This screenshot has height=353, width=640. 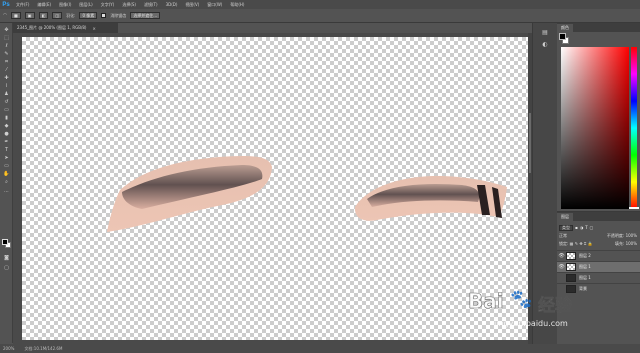 I want to click on hue-slider-marker, so click(x=634, y=208).